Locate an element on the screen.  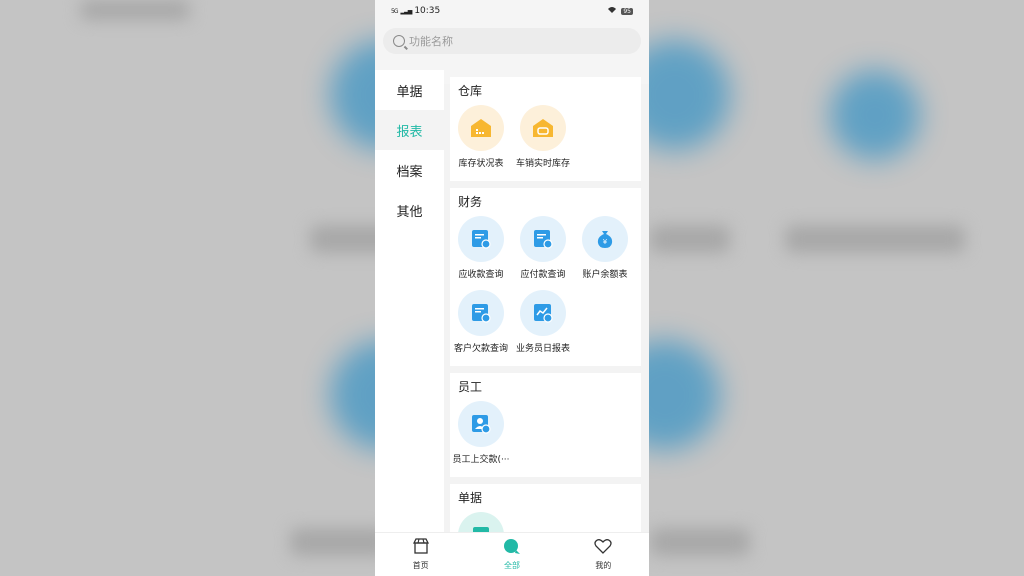
section-warehouse: 仓库 库存状况表 车销实时库存 is located at coordinates (545, 129).